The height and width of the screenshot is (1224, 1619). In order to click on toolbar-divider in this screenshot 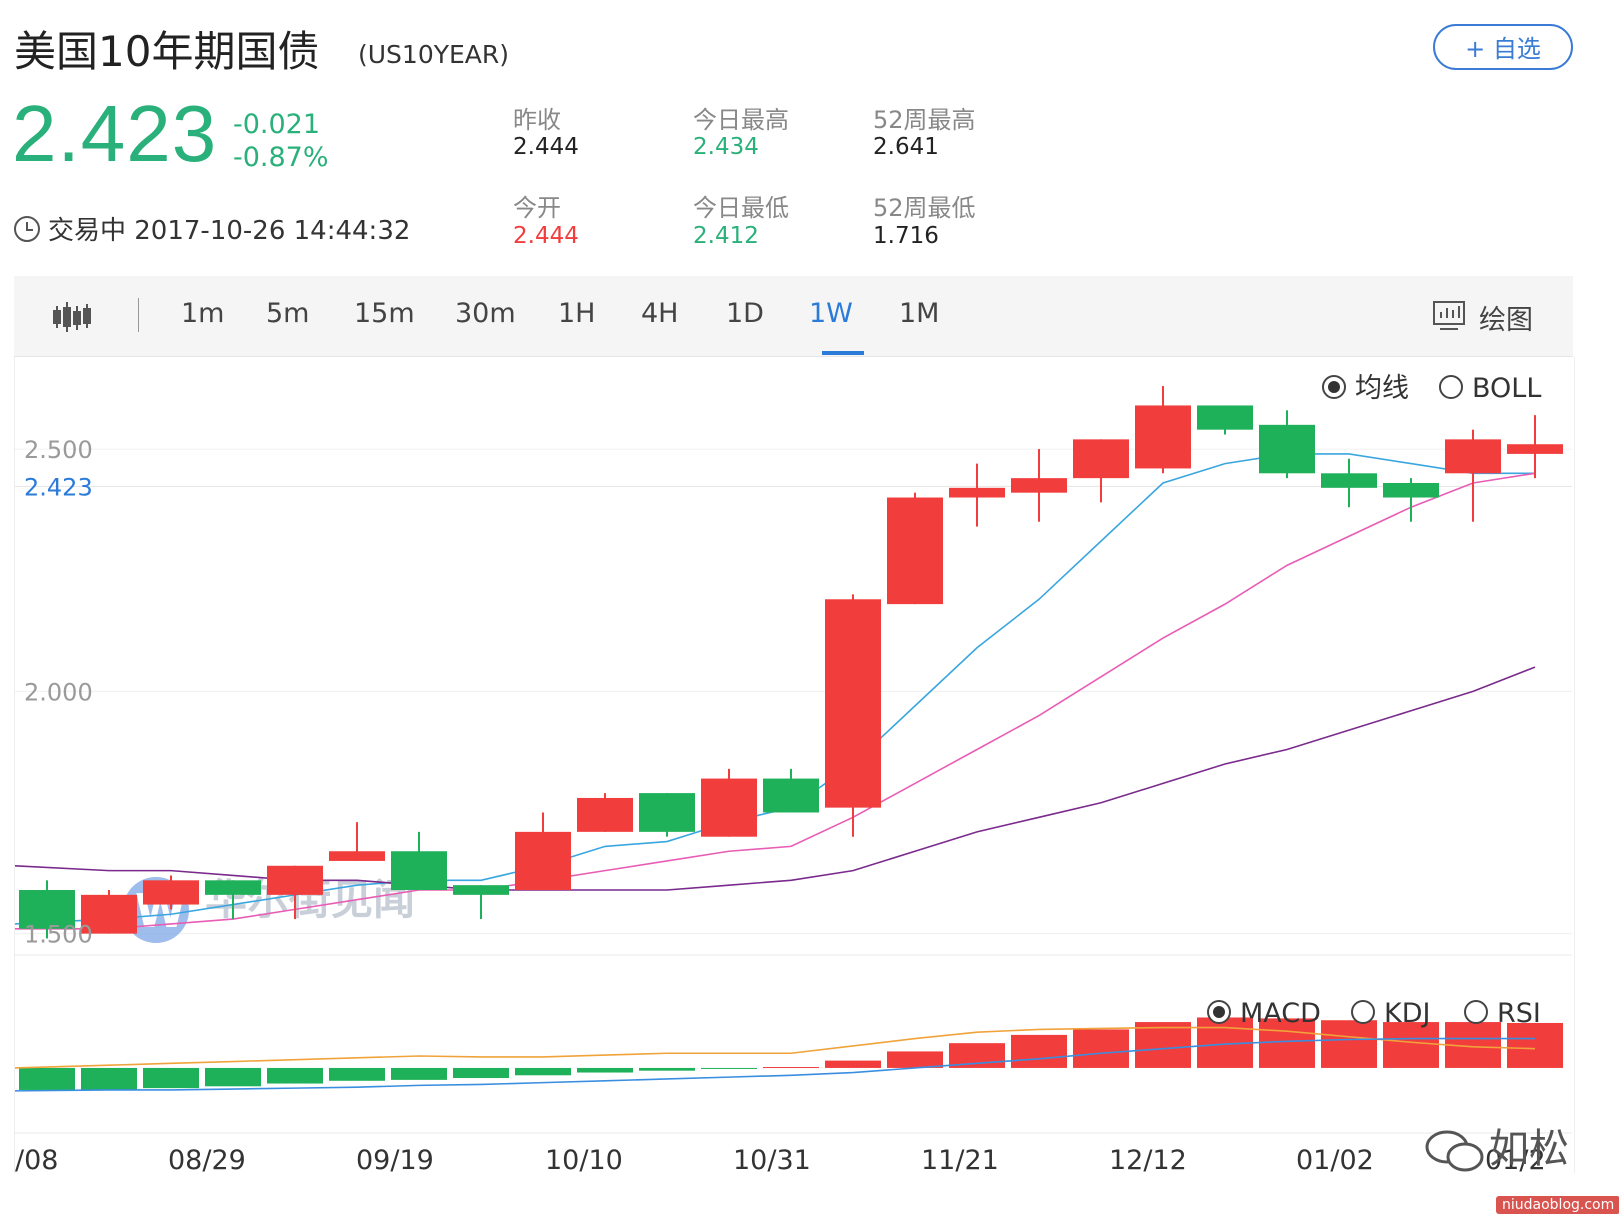, I will do `click(138, 315)`.